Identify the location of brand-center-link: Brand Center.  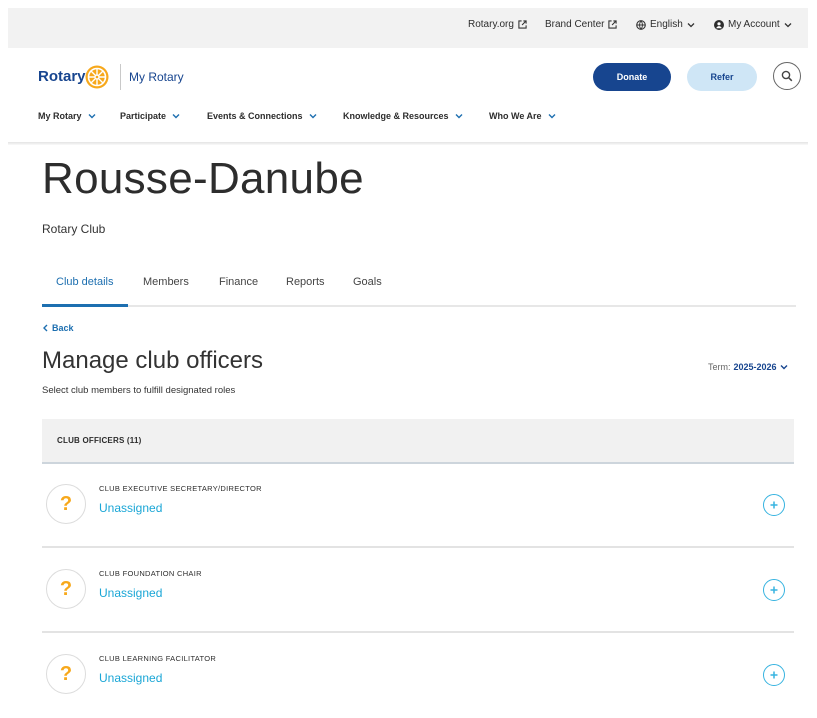
(581, 24).